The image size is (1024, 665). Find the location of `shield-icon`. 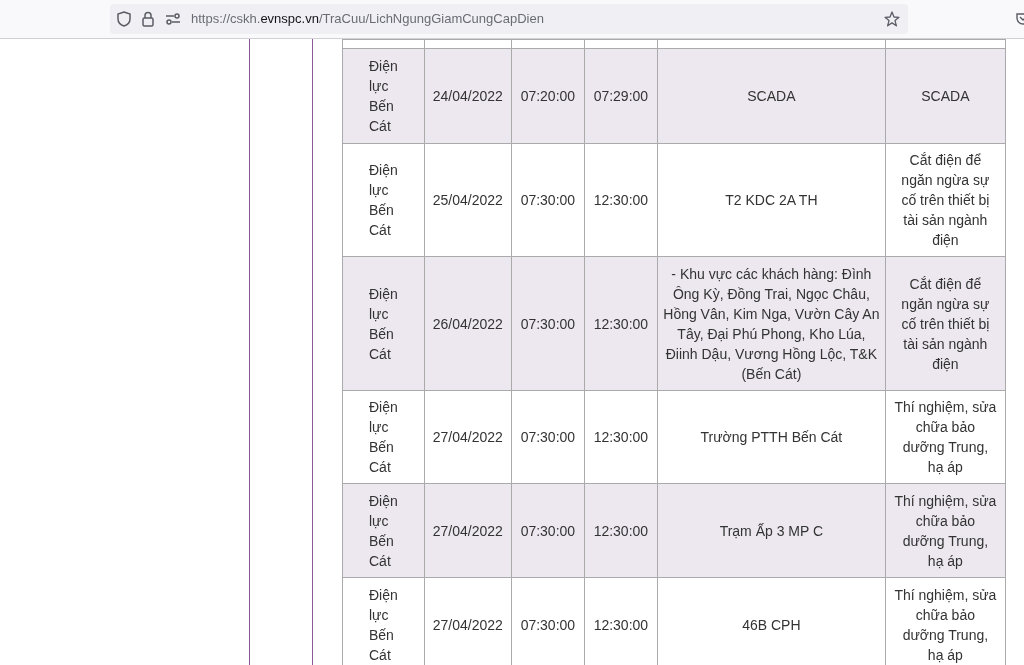

shield-icon is located at coordinates (124, 19).